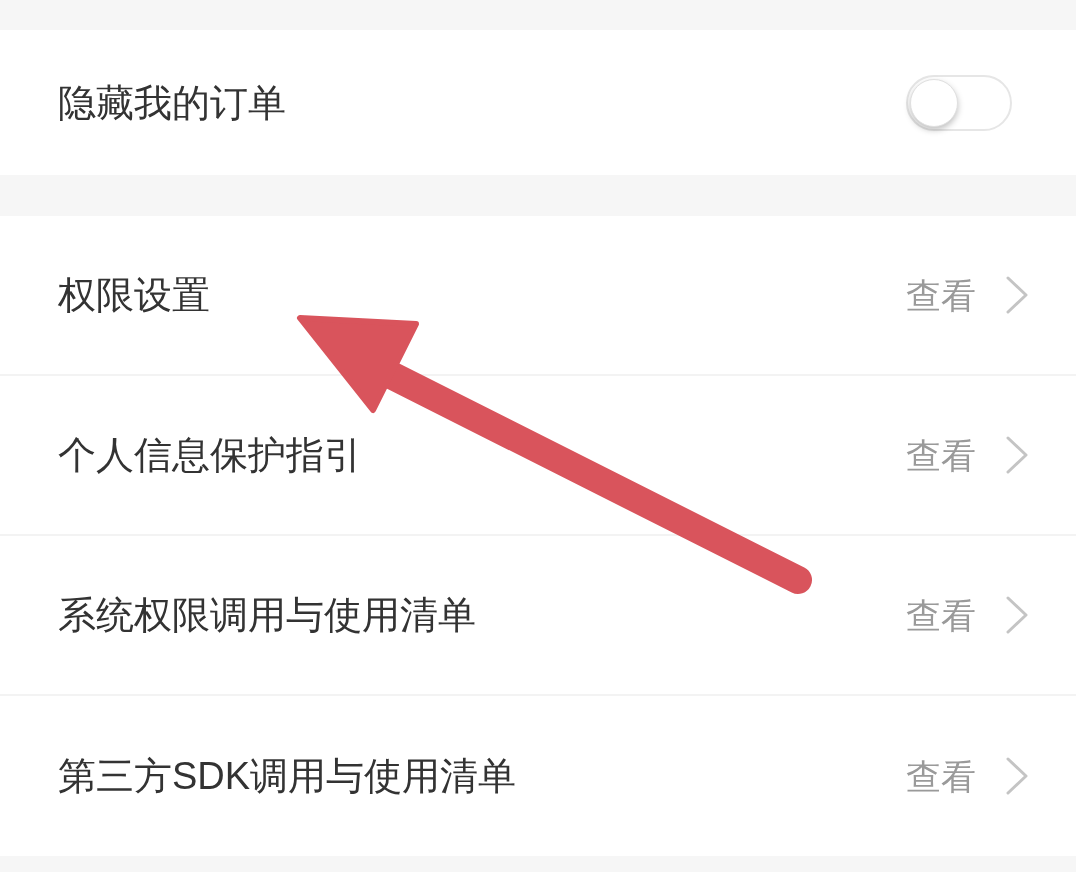  What do you see at coordinates (172, 102) in the screenshot?
I see `setting-label: 隐藏我的订单` at bounding box center [172, 102].